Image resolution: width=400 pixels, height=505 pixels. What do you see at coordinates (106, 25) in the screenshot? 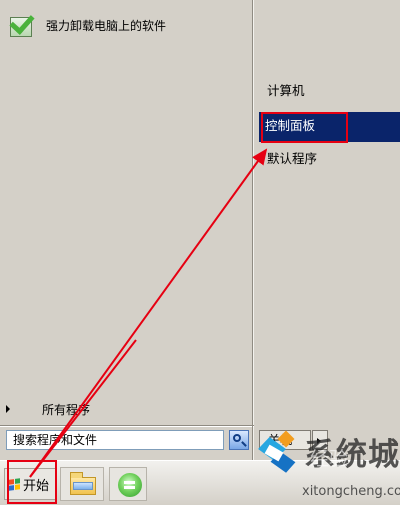
I see `recent-program-label: 强力卸载电脑上的软件` at bounding box center [106, 25].